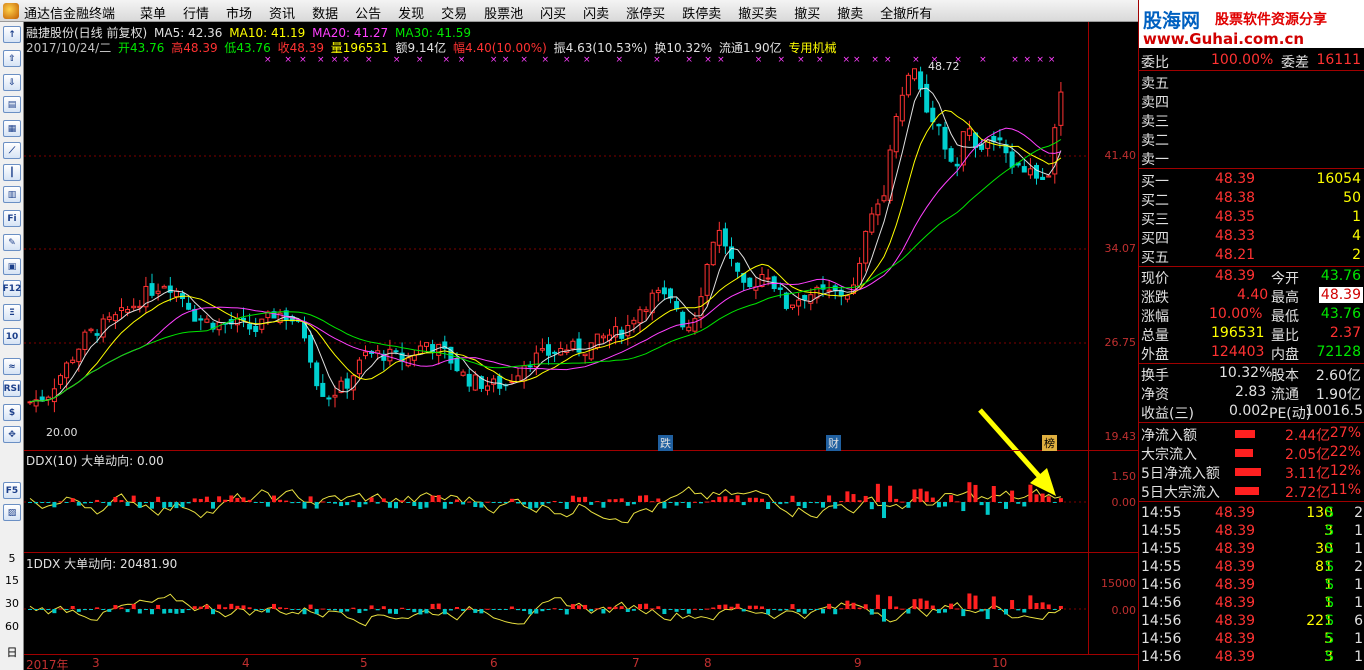  What do you see at coordinates (12, 266) in the screenshot?
I see `bookmark-icon: ▣` at bounding box center [12, 266].